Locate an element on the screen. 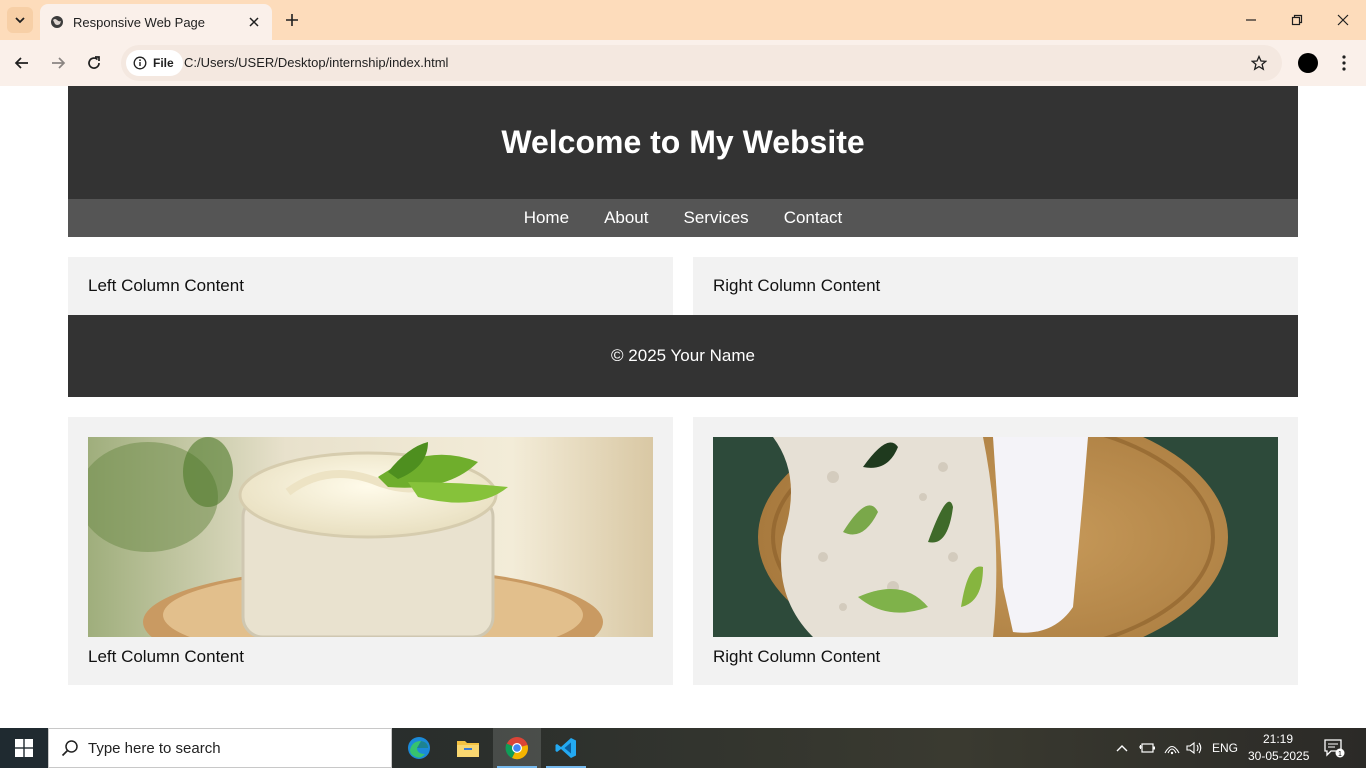 The width and height of the screenshot is (1366, 768). tab-title: Responsive Web Page is located at coordinates (139, 22).